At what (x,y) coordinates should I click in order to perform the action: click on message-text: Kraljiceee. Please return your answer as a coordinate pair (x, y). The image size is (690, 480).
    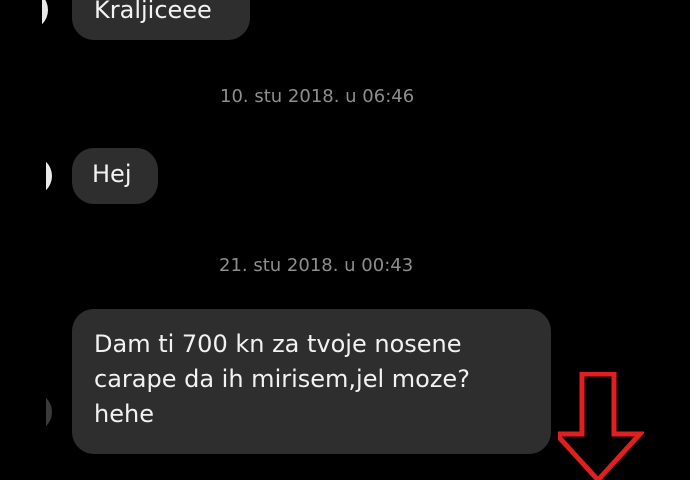
    Looking at the image, I should click on (153, 12).